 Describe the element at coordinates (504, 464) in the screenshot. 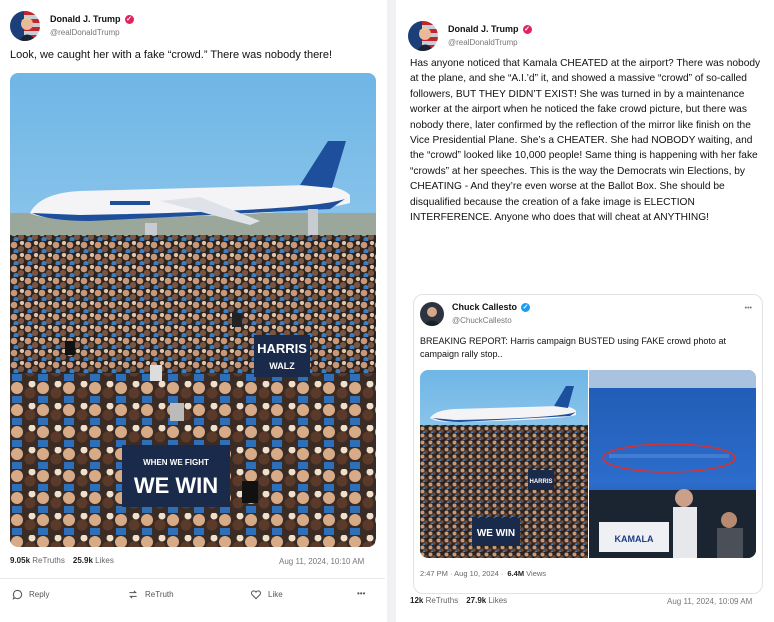

I see `rally-photo-thumbnail: HARRIS WE WIN` at that location.